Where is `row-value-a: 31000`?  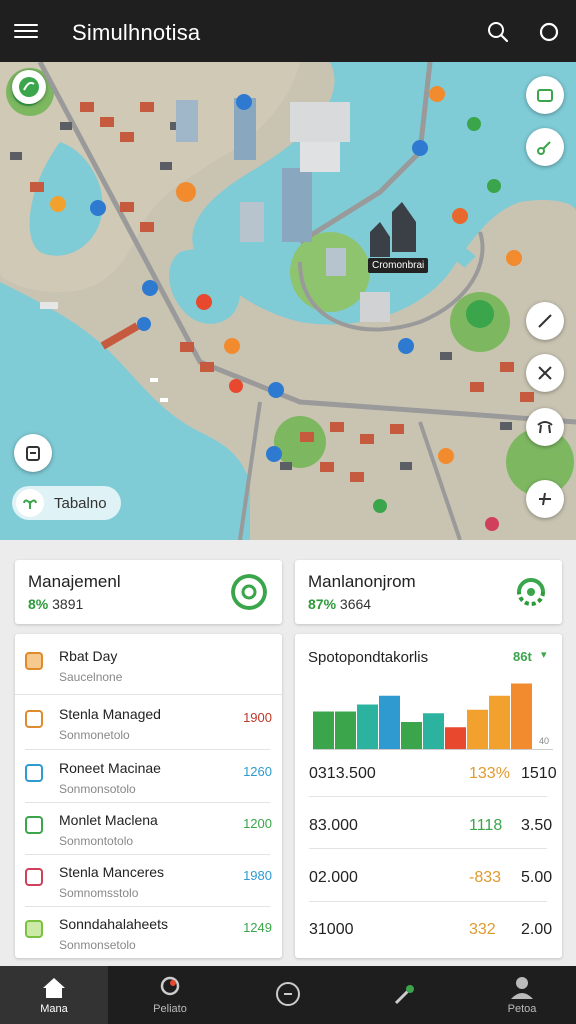
row-value-a: 31000 is located at coordinates (331, 929).